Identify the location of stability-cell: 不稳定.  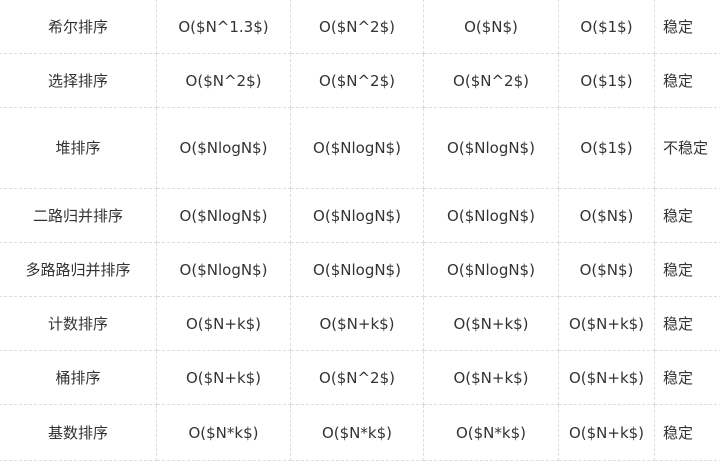
(687, 148).